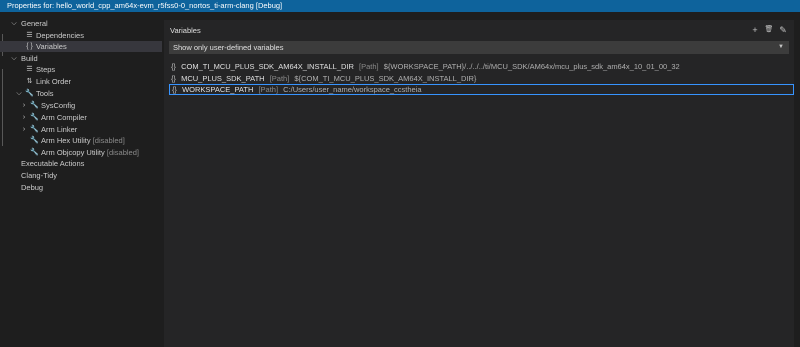 Image resolution: width=800 pixels, height=347 pixels. What do you see at coordinates (385, 78) in the screenshot?
I see `variable-value: ${COM_TI_MCU_PLUS_SDK_AM64X_INSTALL_DIR}` at bounding box center [385, 78].